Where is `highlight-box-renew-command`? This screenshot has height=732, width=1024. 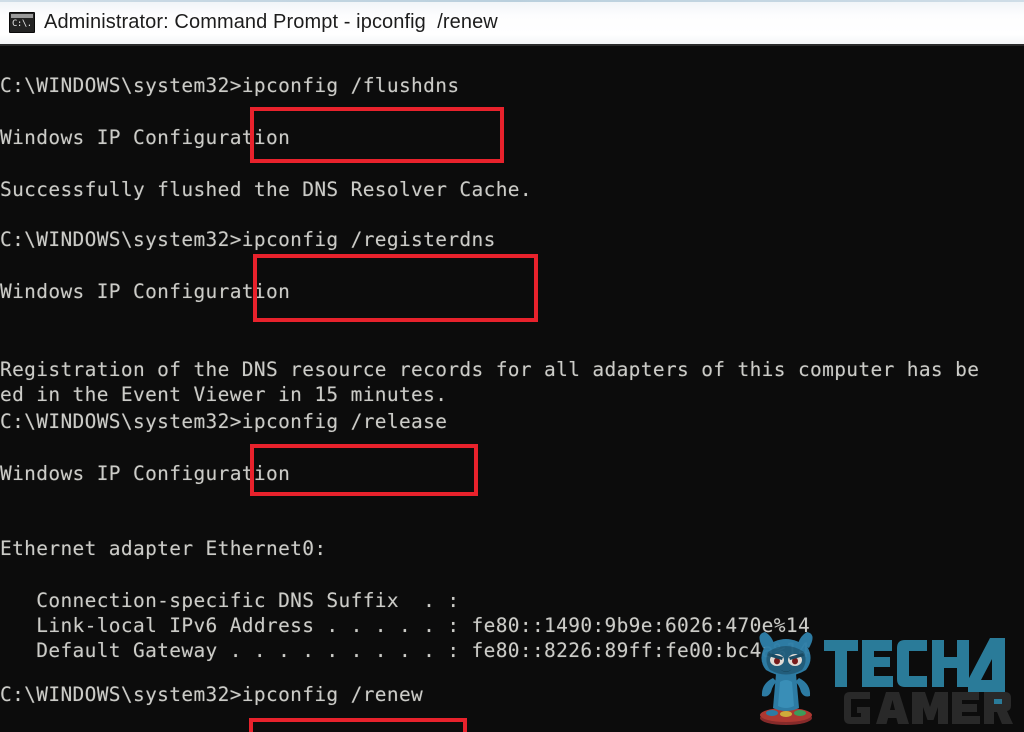
highlight-box-renew-command is located at coordinates (358, 725).